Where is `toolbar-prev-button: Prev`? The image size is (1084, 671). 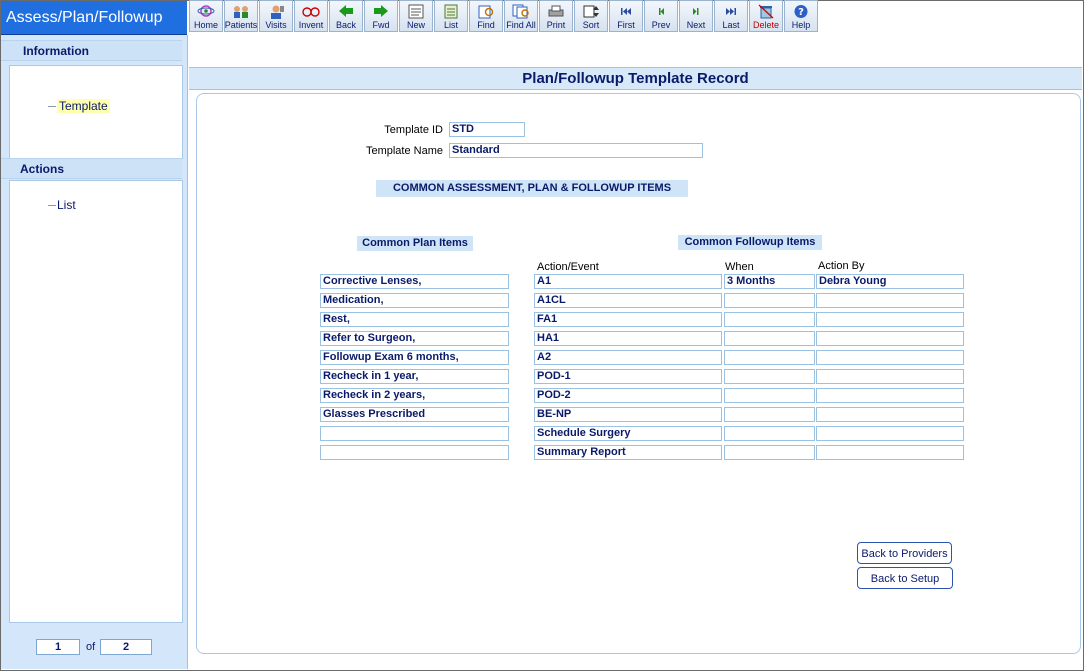 toolbar-prev-button: Prev is located at coordinates (661, 16).